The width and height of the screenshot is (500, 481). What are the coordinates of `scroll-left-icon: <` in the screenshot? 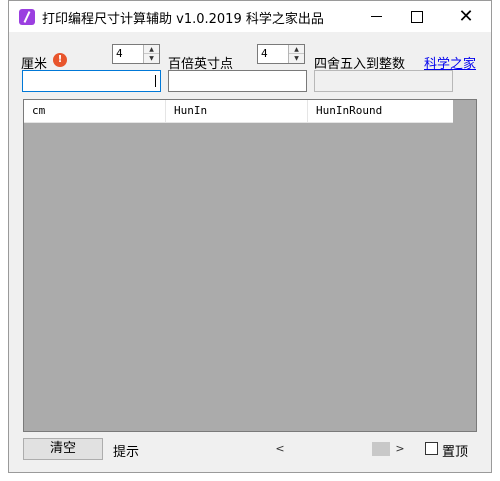 It's located at (280, 449).